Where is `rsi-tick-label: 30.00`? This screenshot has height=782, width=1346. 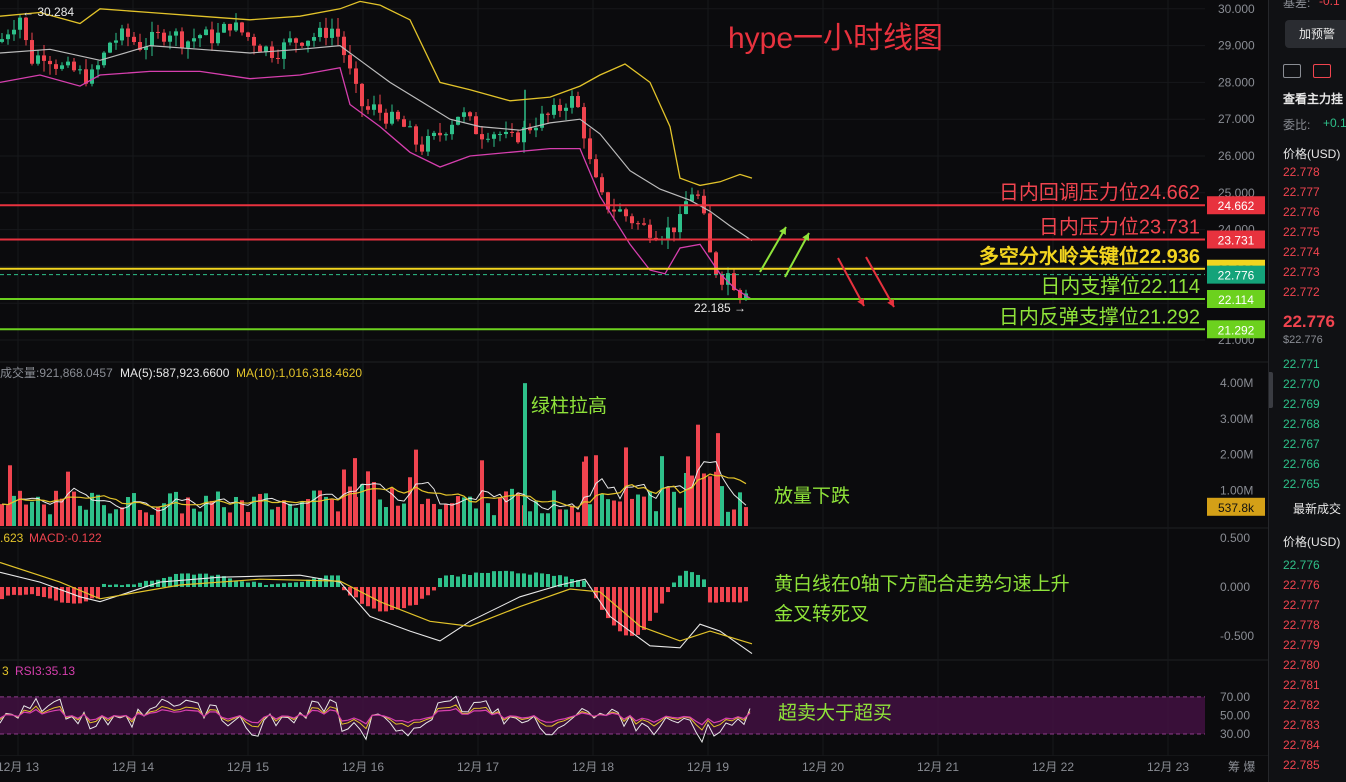 rsi-tick-label: 30.00 is located at coordinates (1235, 734).